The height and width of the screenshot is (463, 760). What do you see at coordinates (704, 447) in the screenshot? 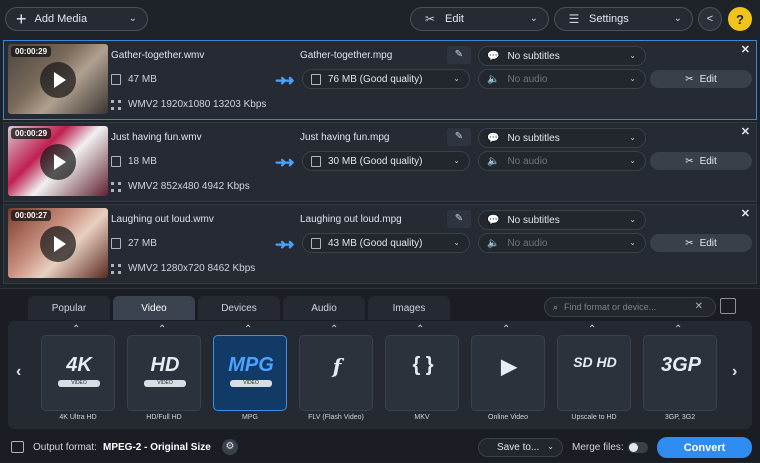
I see `convert-button: Convert` at bounding box center [704, 447].